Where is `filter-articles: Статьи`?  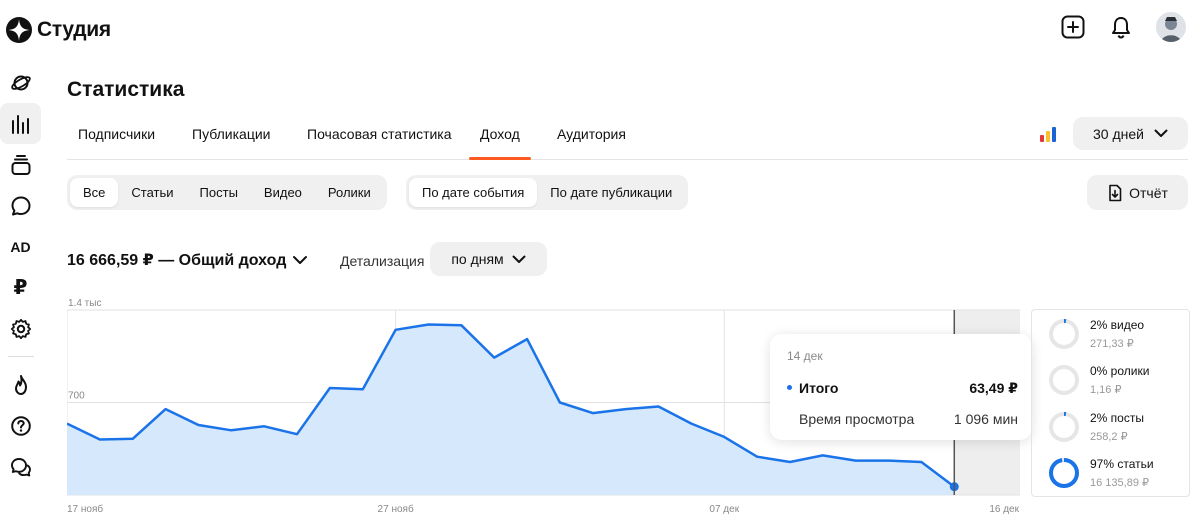 filter-articles: Статьи is located at coordinates (152, 192).